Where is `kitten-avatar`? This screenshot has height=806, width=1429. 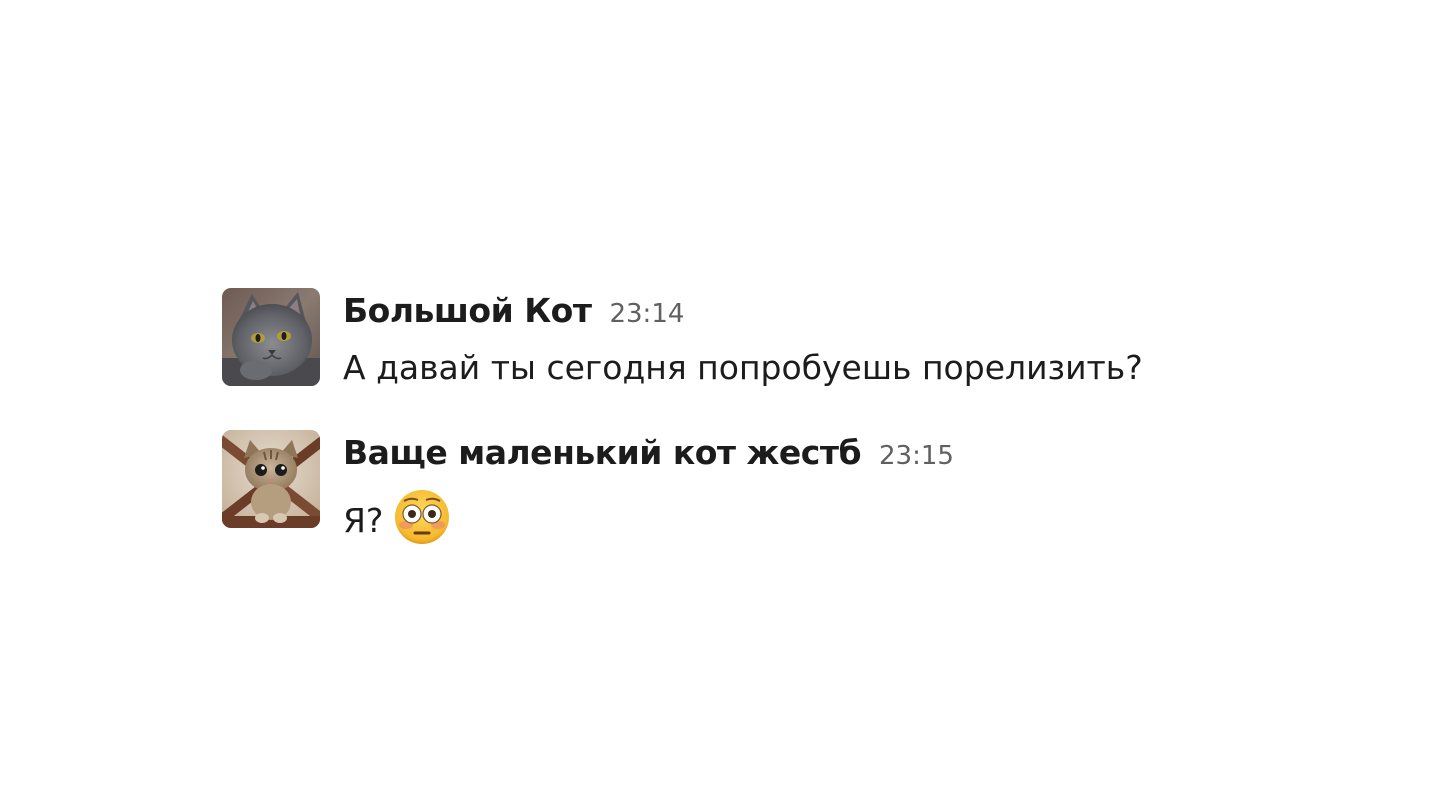
kitten-avatar is located at coordinates (271, 479).